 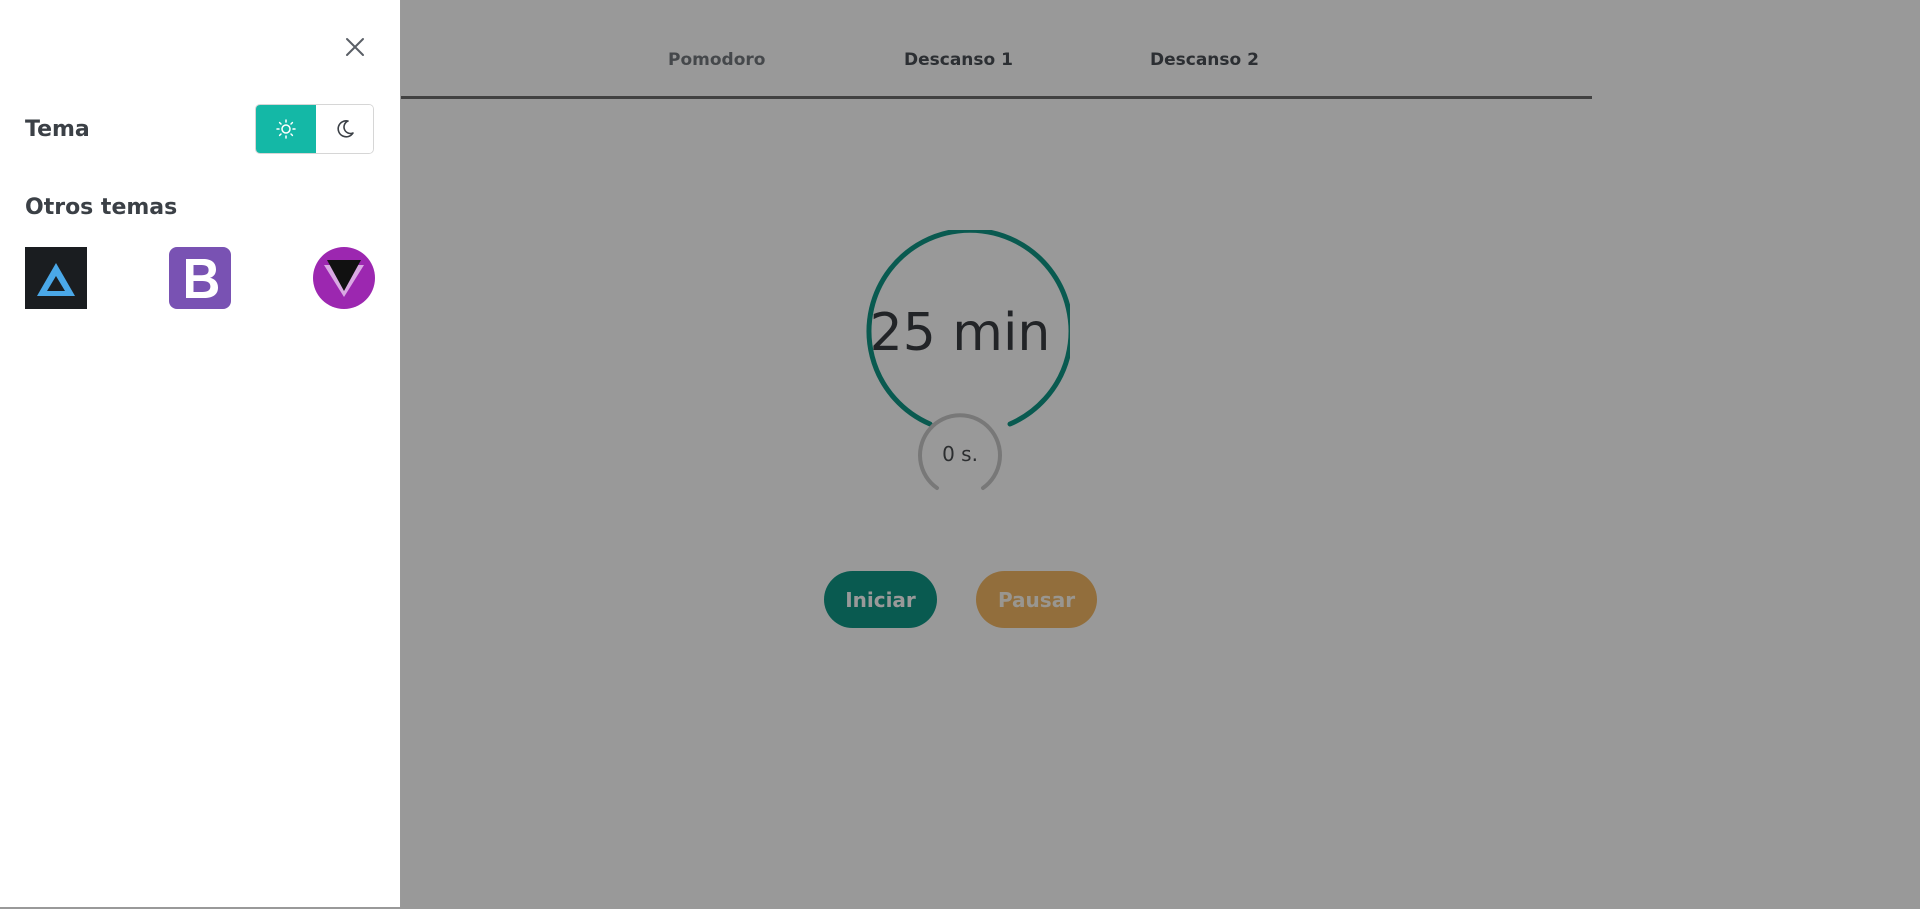 I want to click on dark-mode-button, so click(x=344, y=129).